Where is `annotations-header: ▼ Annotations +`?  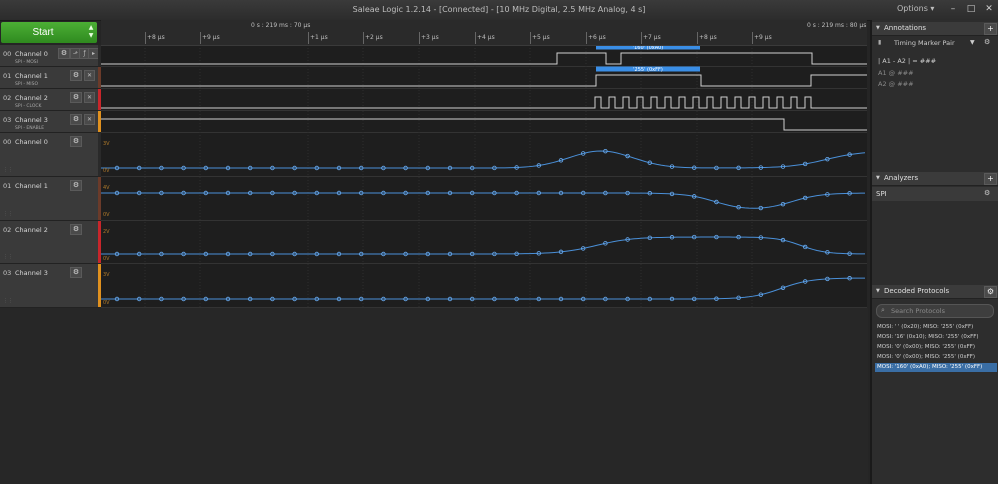 annotations-header: ▼ Annotations + is located at coordinates (935, 29).